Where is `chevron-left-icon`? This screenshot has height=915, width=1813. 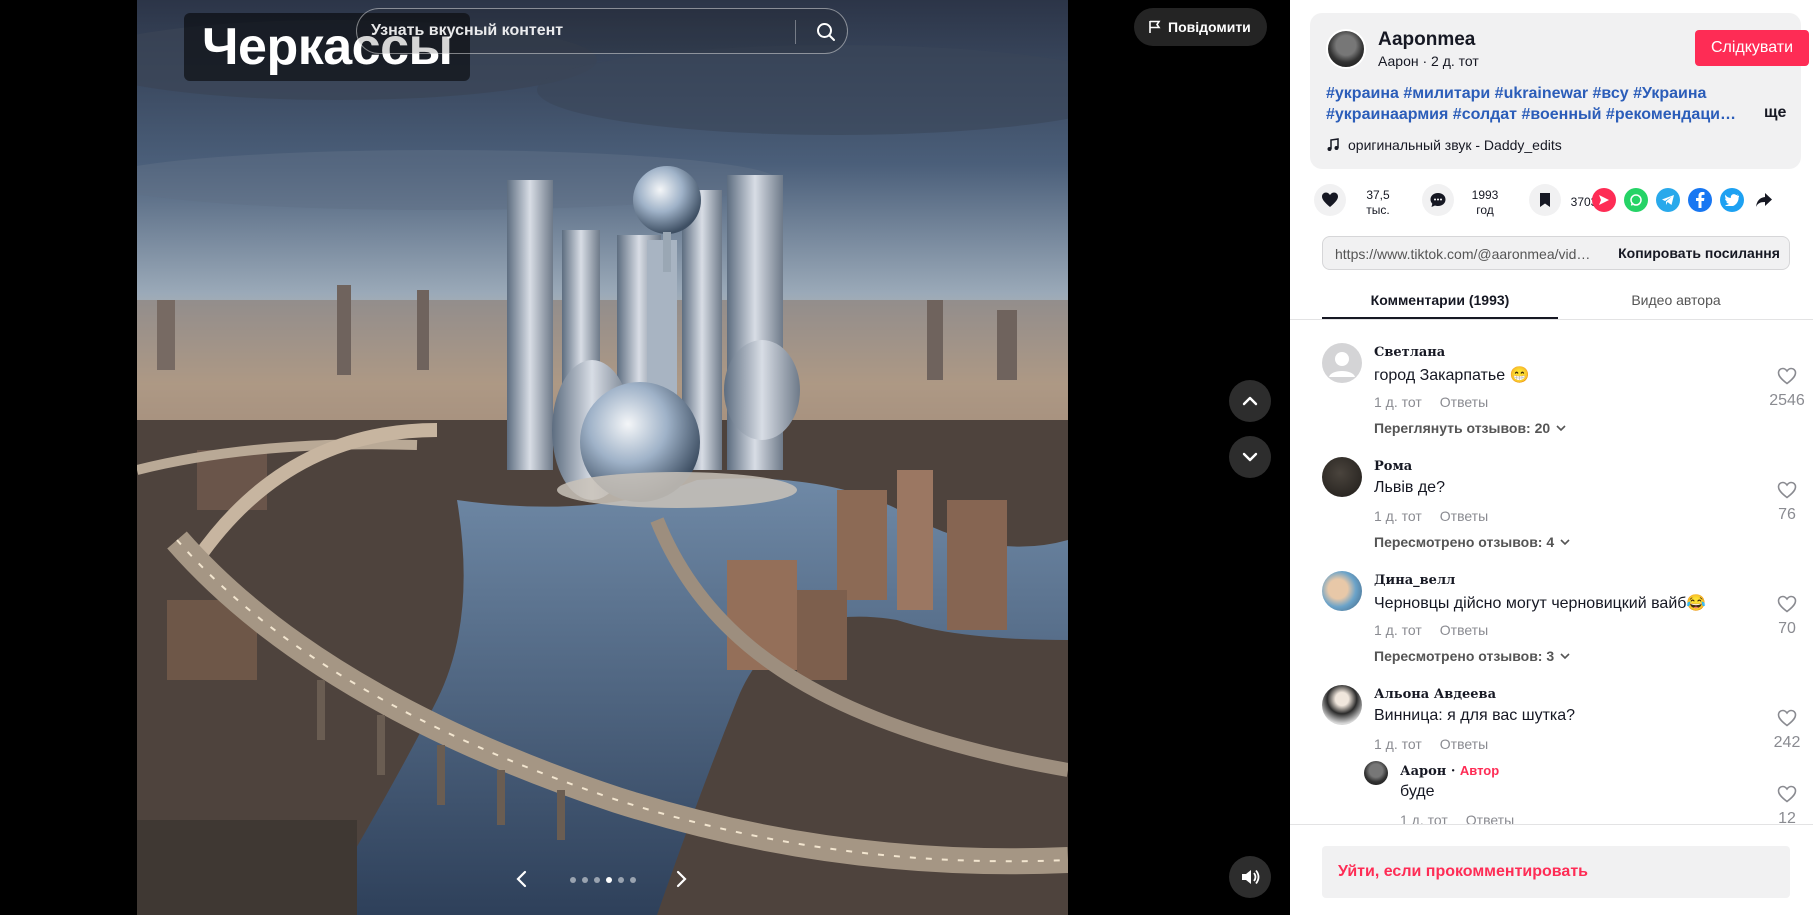 chevron-left-icon is located at coordinates (521, 879).